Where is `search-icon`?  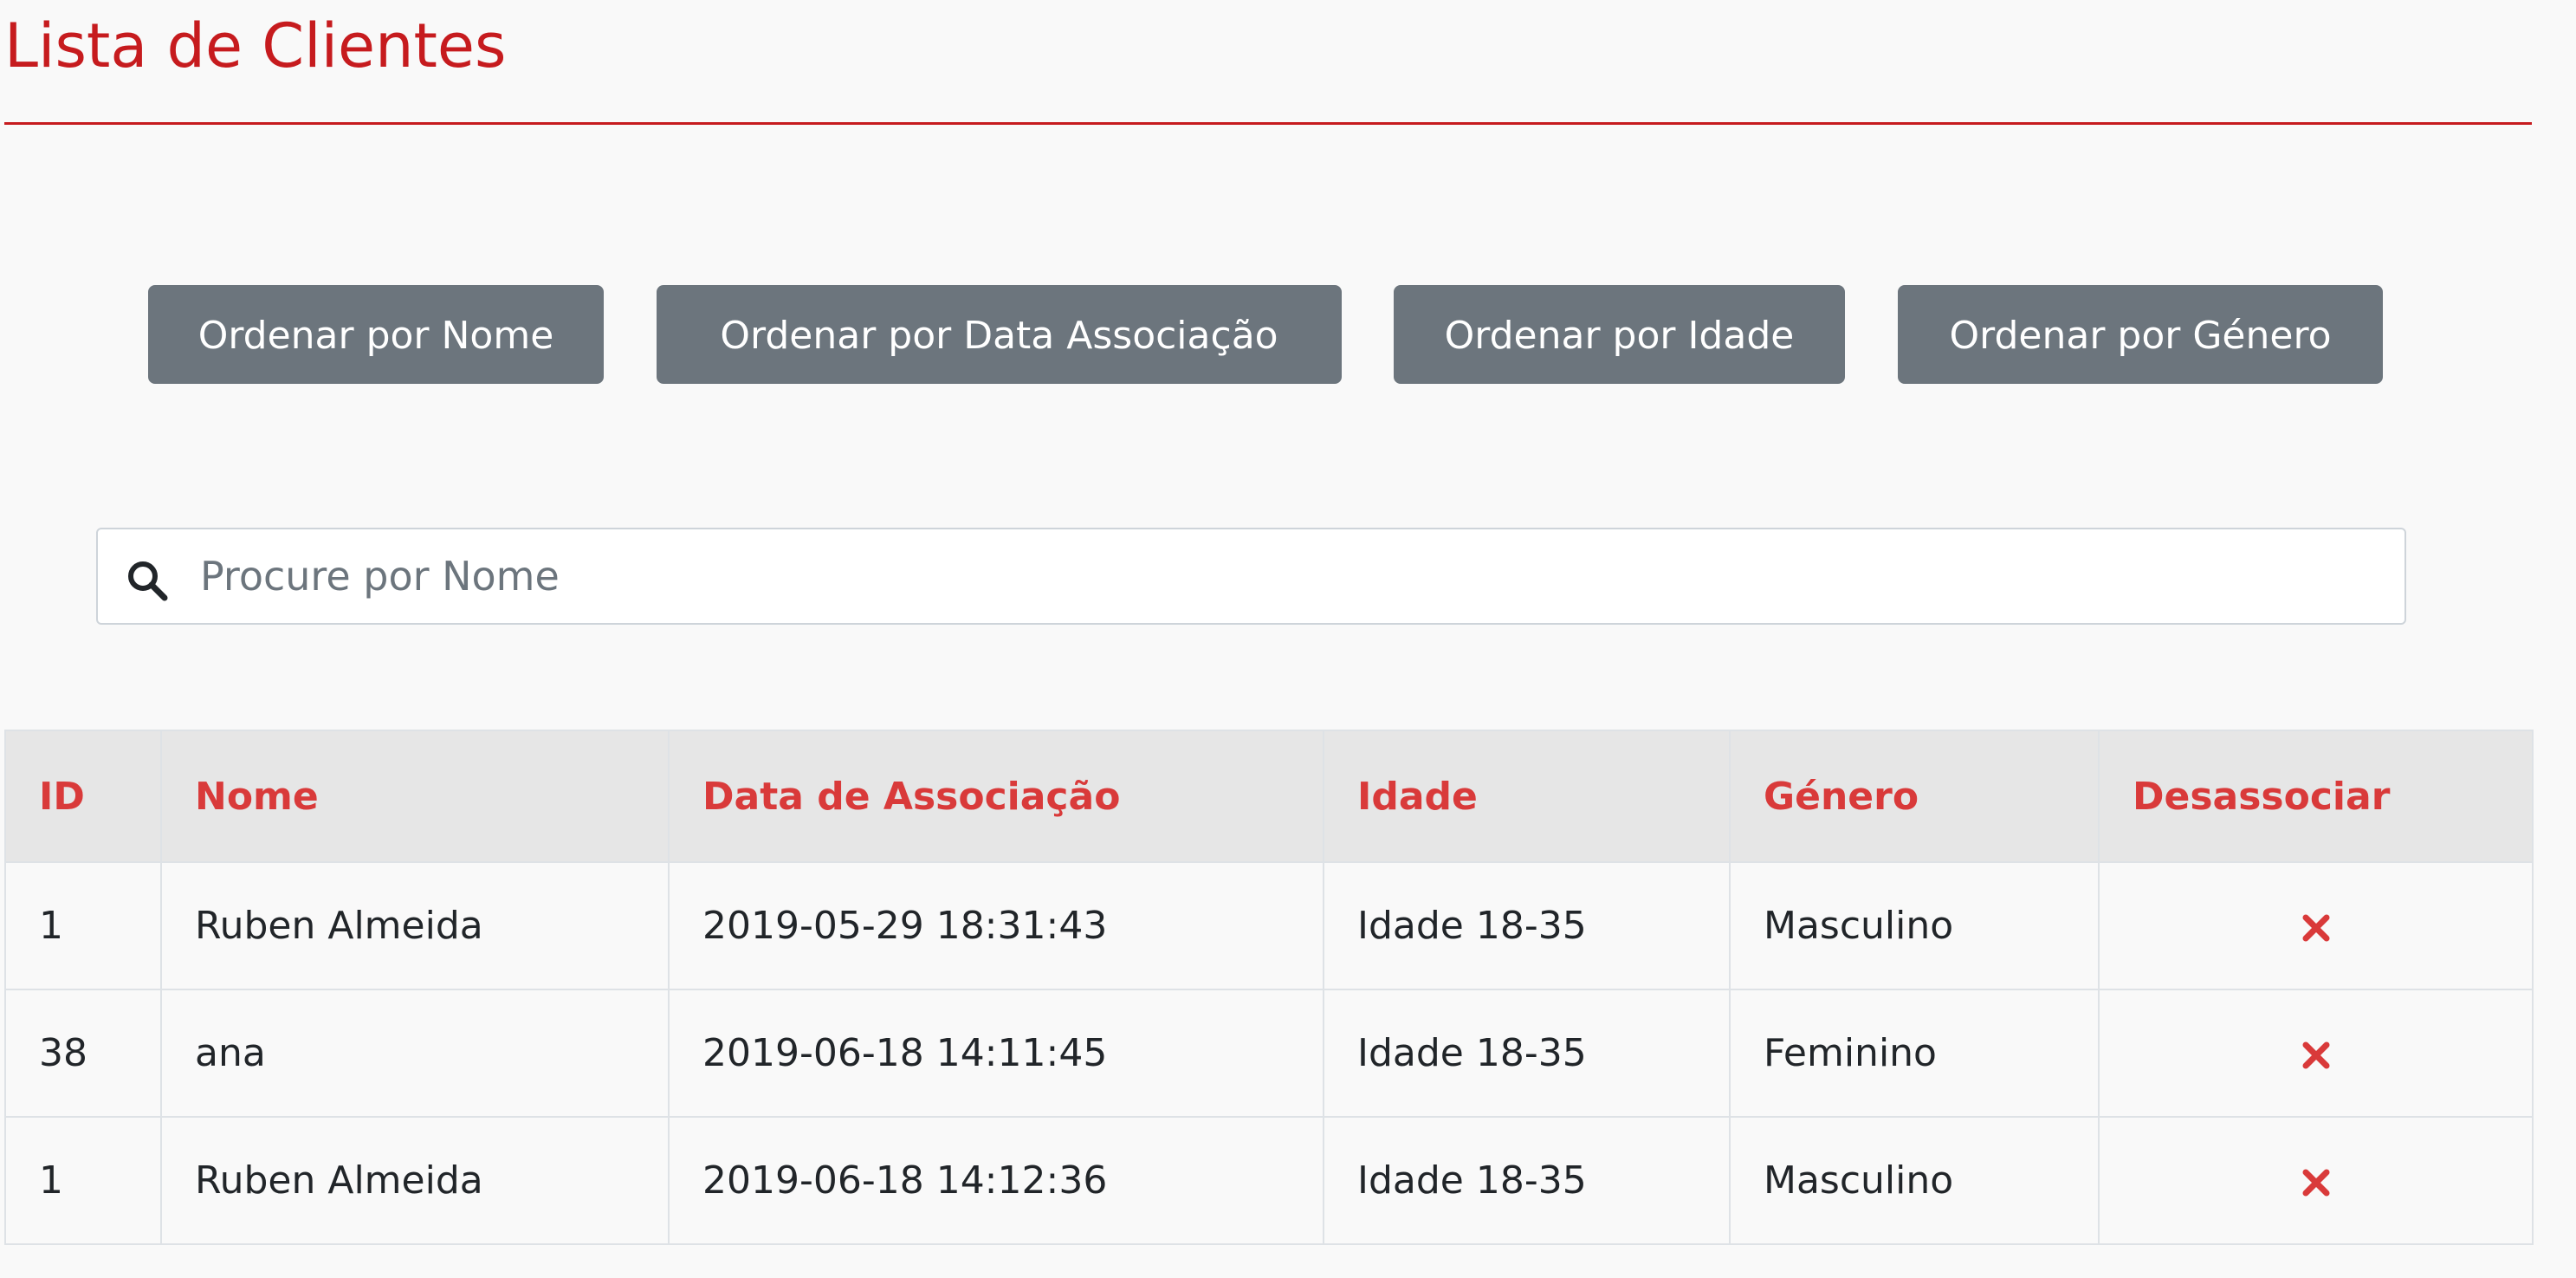 search-icon is located at coordinates (147, 580).